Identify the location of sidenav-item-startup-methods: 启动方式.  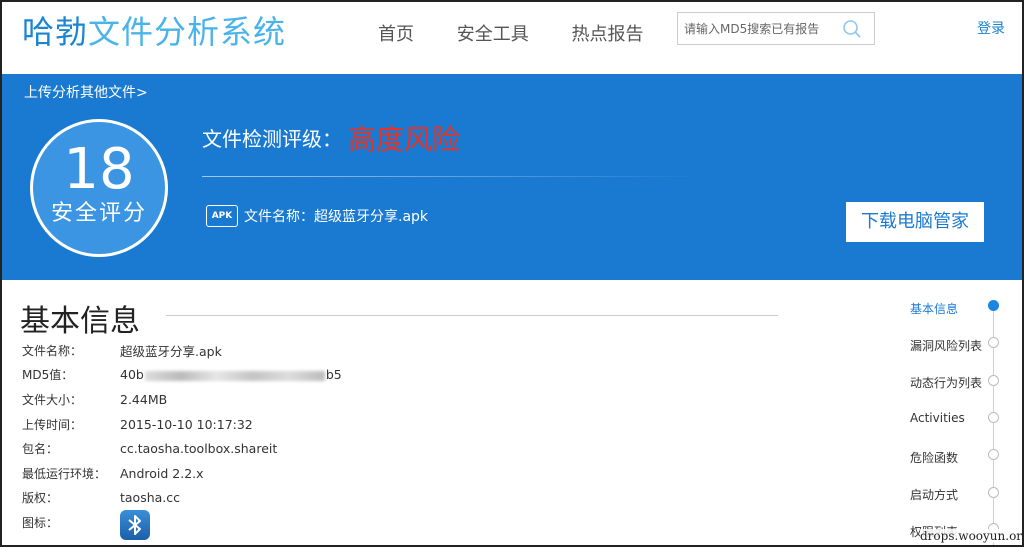
(934, 494).